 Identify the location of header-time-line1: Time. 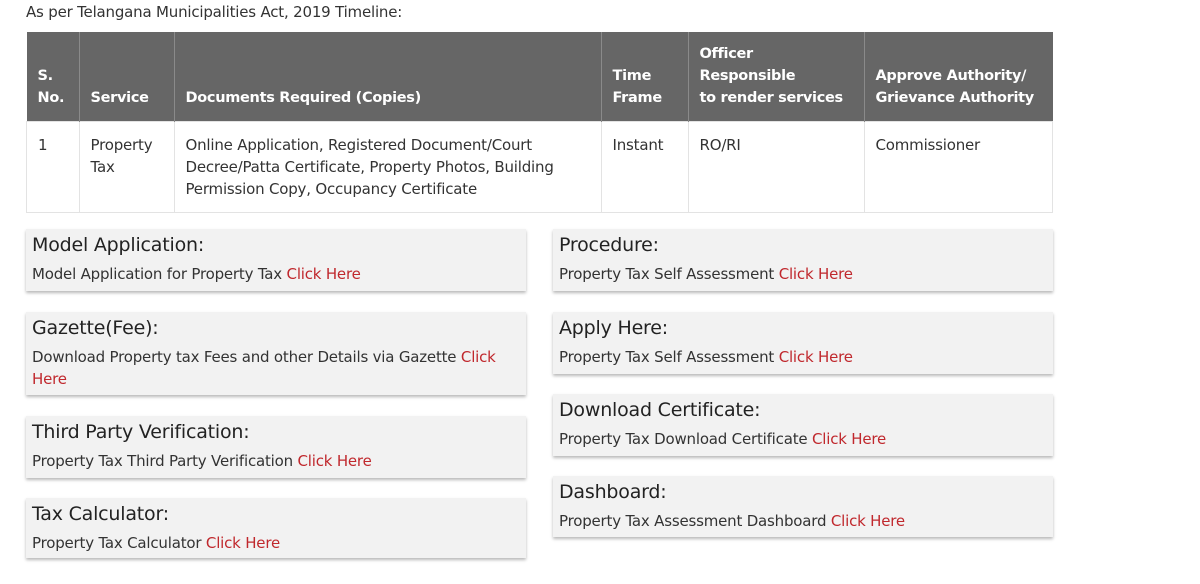
(632, 76).